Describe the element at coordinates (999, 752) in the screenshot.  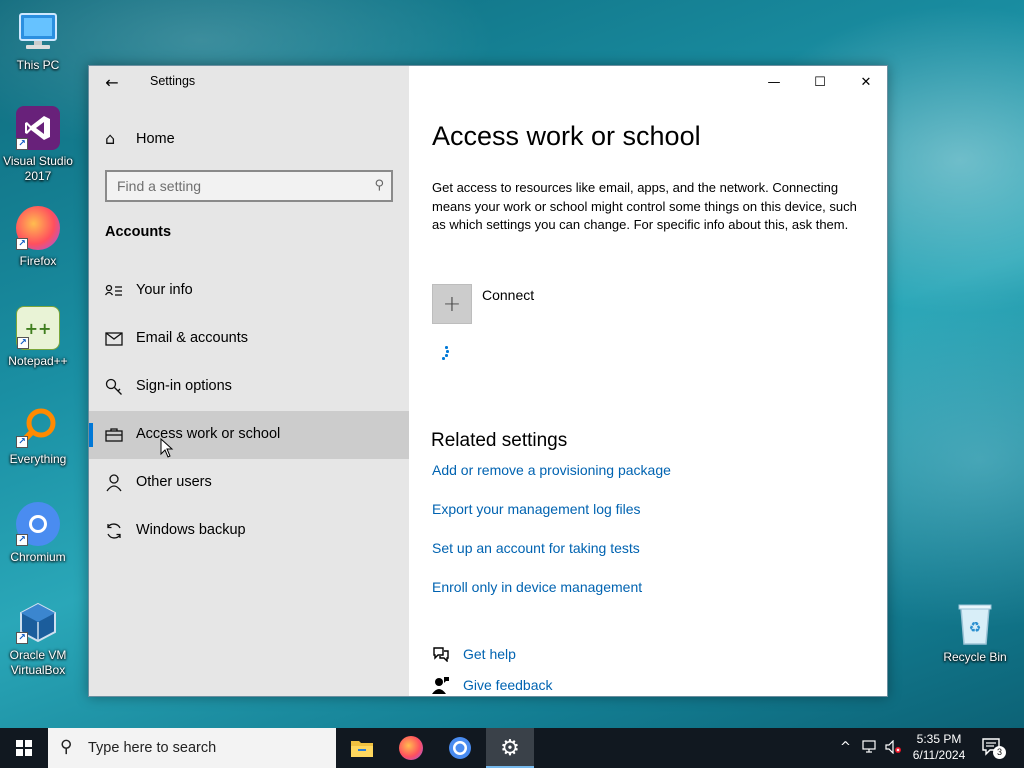
I see `notification-count-badge: 3` at that location.